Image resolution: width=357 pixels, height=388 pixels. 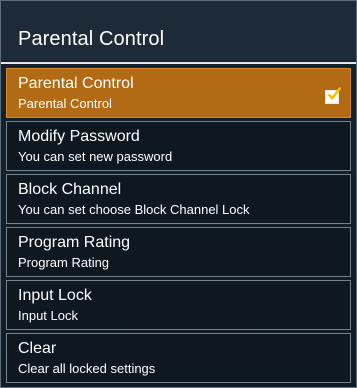 What do you see at coordinates (178, 93) in the screenshot?
I see `menu-item-parental-control: Parental Control Parental Control` at bounding box center [178, 93].